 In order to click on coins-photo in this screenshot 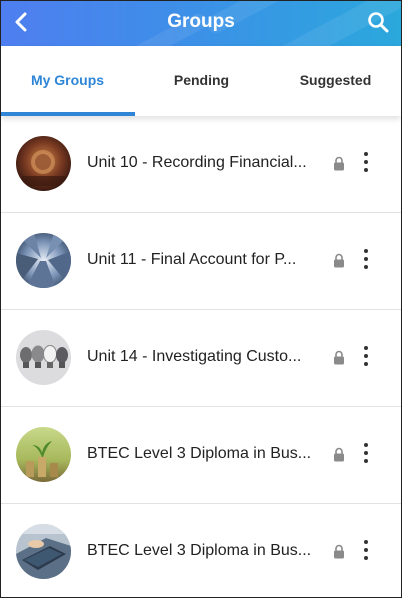, I will do `click(43, 163)`.